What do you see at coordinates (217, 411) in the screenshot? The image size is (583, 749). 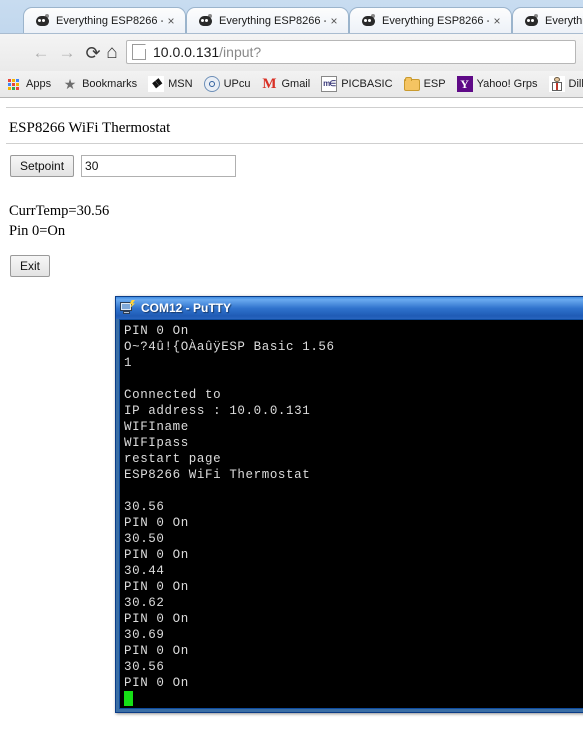 I see `terminal-line: IP address : 10.0.0.131` at bounding box center [217, 411].